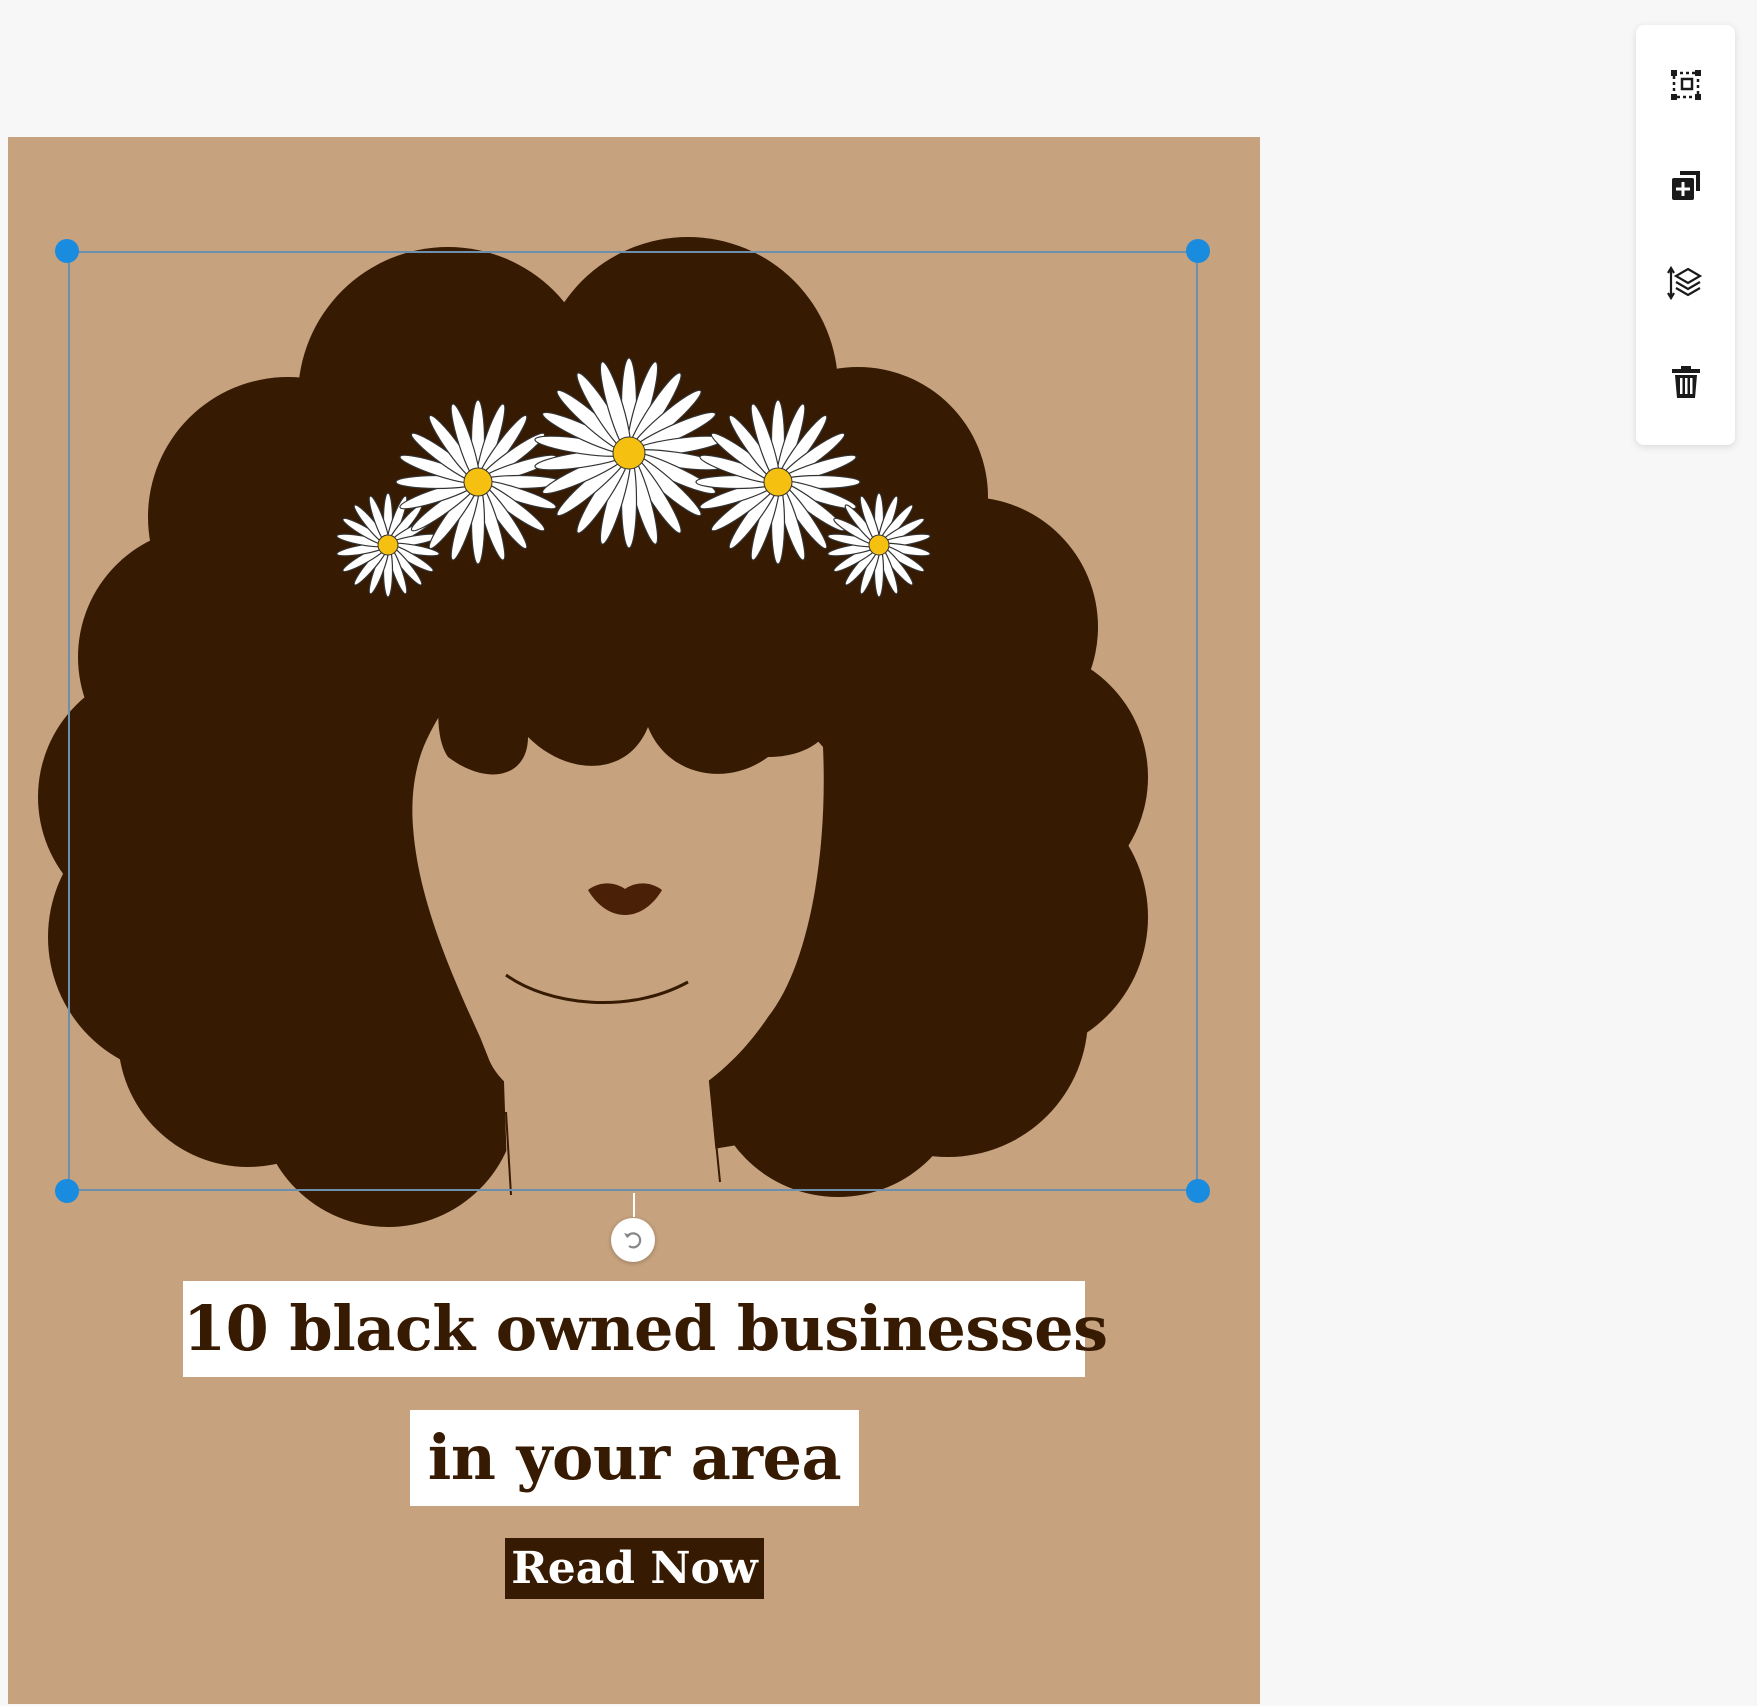  I want to click on element-toolbar, so click(1685, 235).